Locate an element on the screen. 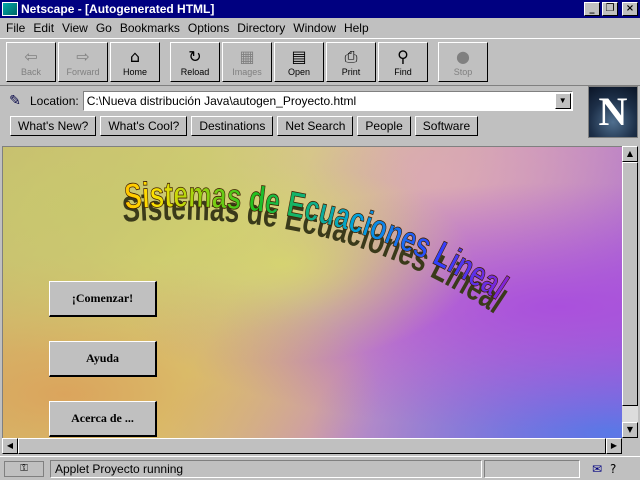 Image resolution: width=640 pixels, height=480 pixels. horizontal-scroll-thumb is located at coordinates (312, 446).